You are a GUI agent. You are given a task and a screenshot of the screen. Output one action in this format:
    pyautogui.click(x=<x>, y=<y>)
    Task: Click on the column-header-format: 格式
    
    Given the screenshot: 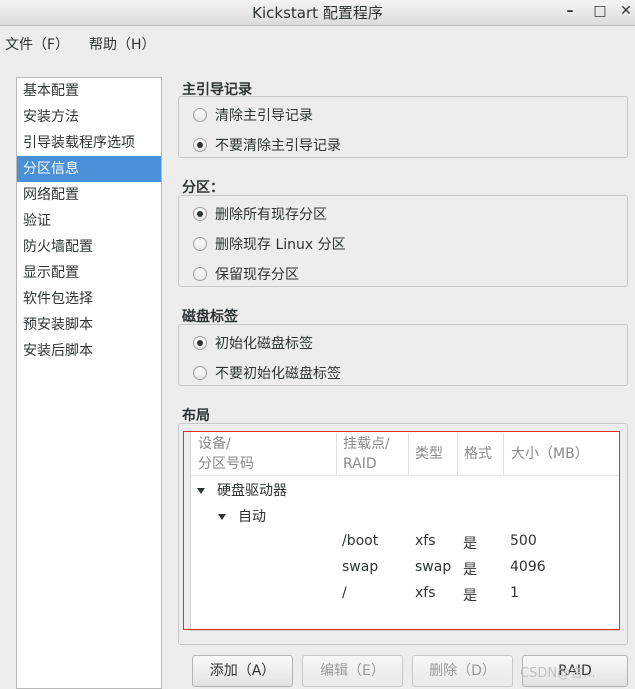 What is the action you would take?
    pyautogui.click(x=478, y=454)
    